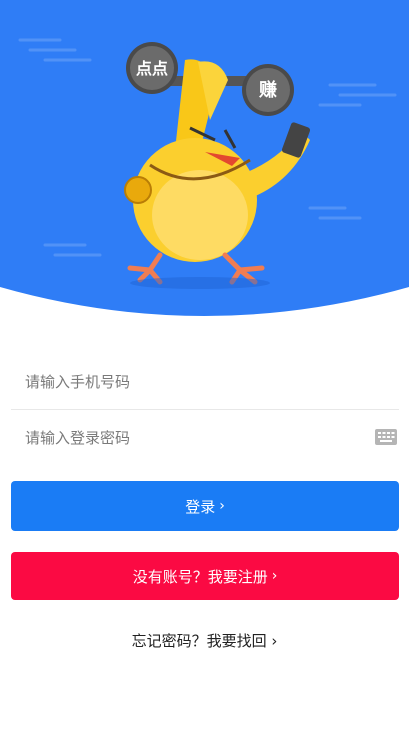  I want to click on register-button: 没有账号？我要注册 ›, so click(205, 576).